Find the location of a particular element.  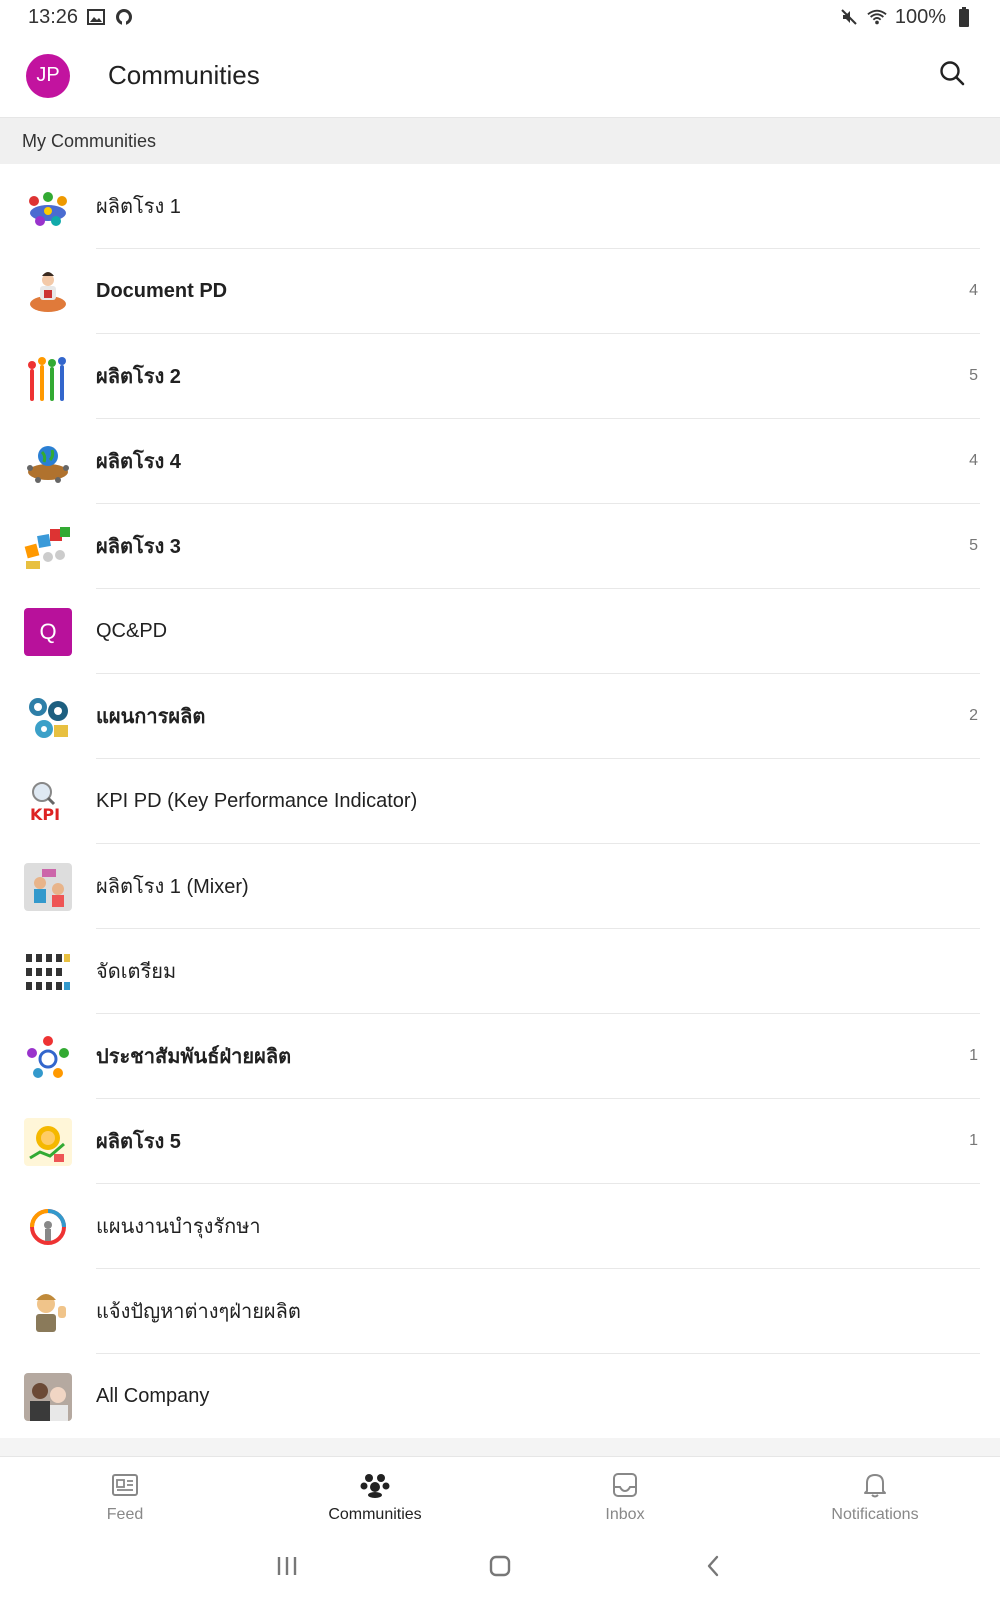

nav-inbox: Inbox is located at coordinates (625, 1496).